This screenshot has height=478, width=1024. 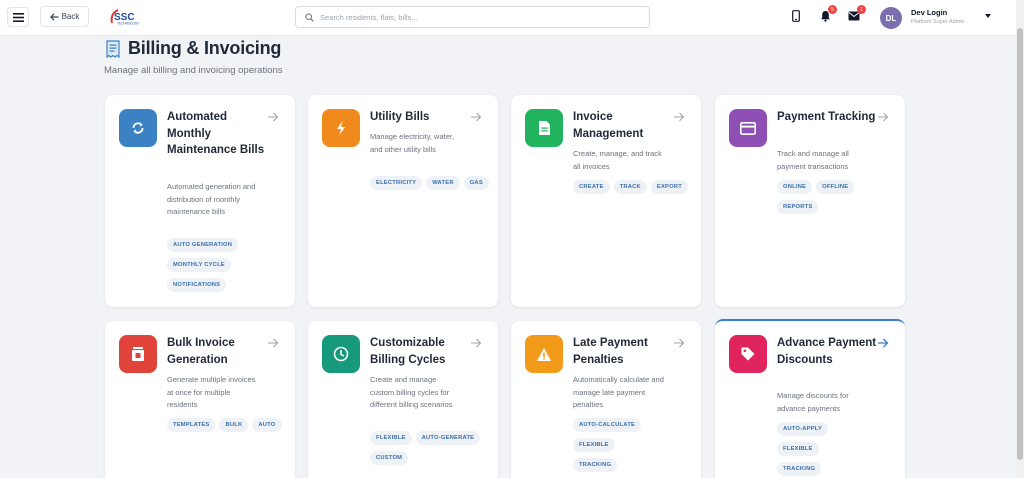 What do you see at coordinates (837, 197) in the screenshot?
I see `tag-list: ONLINE OFFLINE REPORTS` at bounding box center [837, 197].